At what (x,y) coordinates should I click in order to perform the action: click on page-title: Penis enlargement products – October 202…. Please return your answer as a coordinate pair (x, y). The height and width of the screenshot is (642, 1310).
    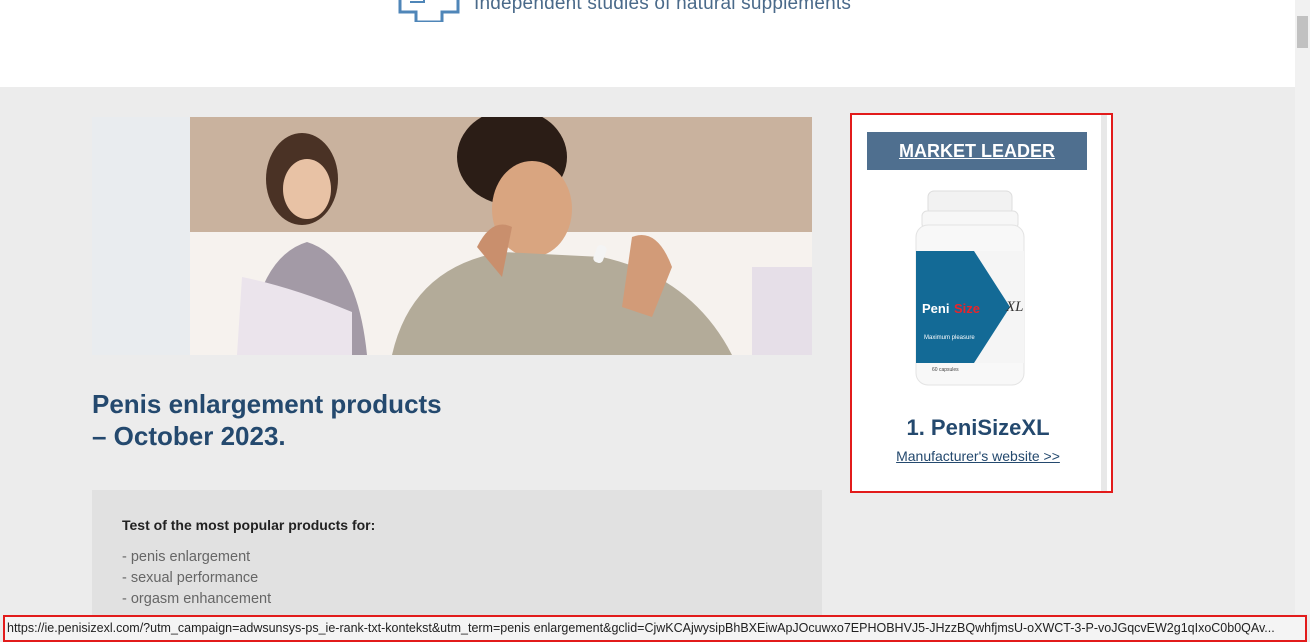
    Looking at the image, I should click on (352, 420).